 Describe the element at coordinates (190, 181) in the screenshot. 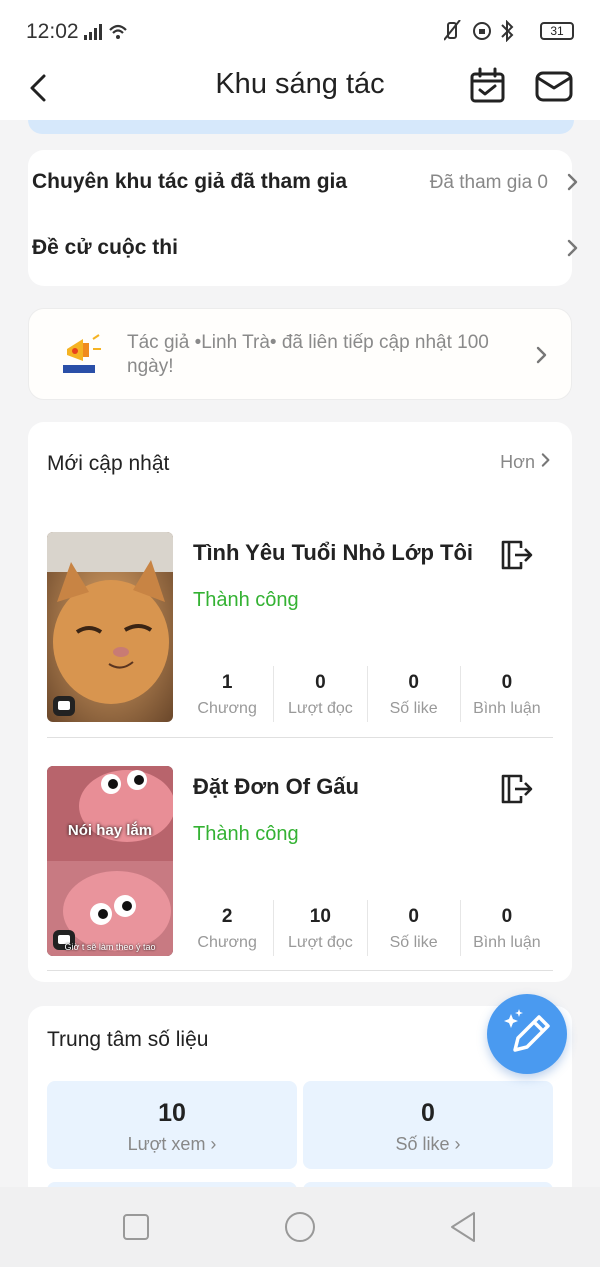

I see `row-label: Chuyên khu tác giả đã tham gia` at that location.